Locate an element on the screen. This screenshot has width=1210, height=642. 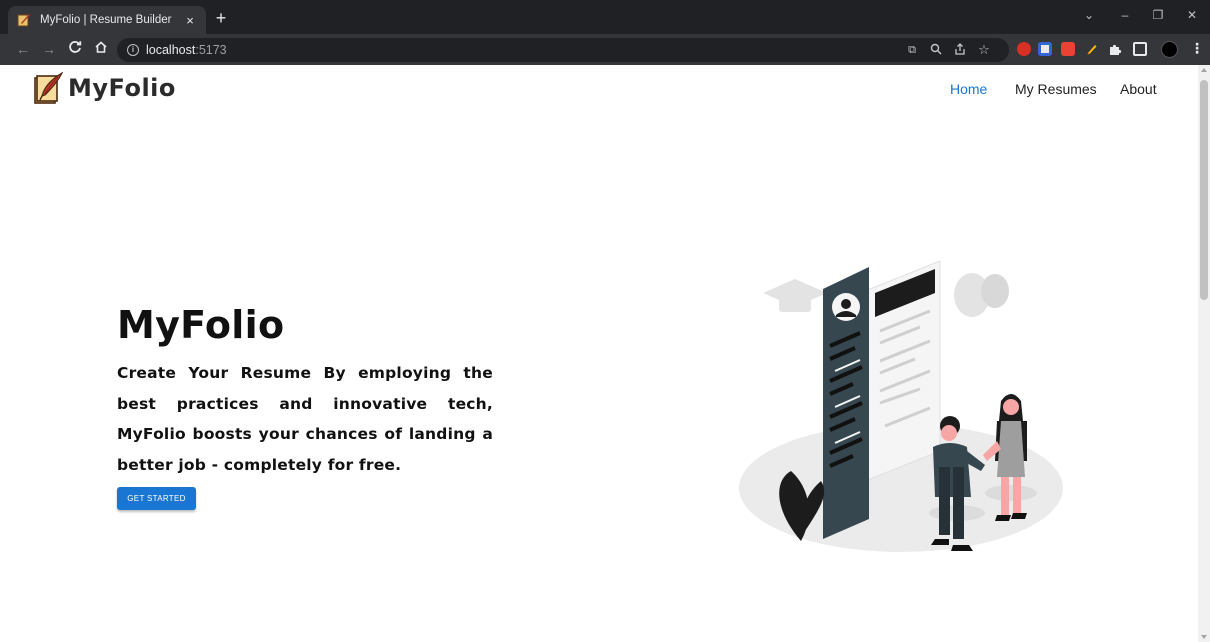
scroll-up-icon is located at coordinates (1204, 70).